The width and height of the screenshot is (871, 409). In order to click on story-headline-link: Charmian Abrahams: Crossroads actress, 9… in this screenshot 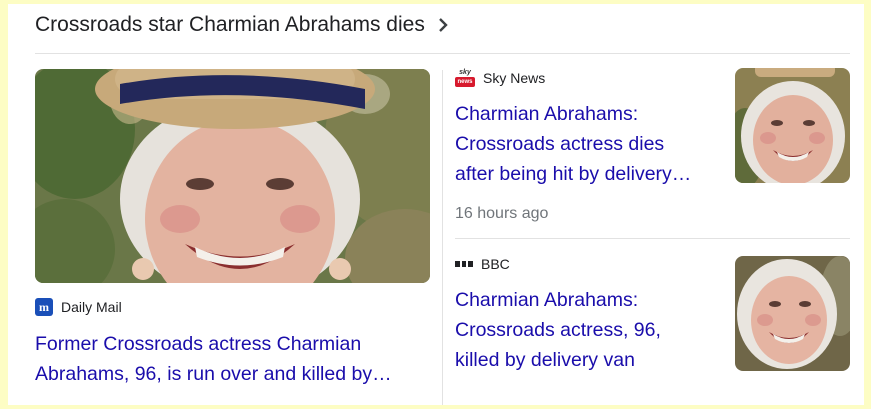, I will do `click(558, 330)`.